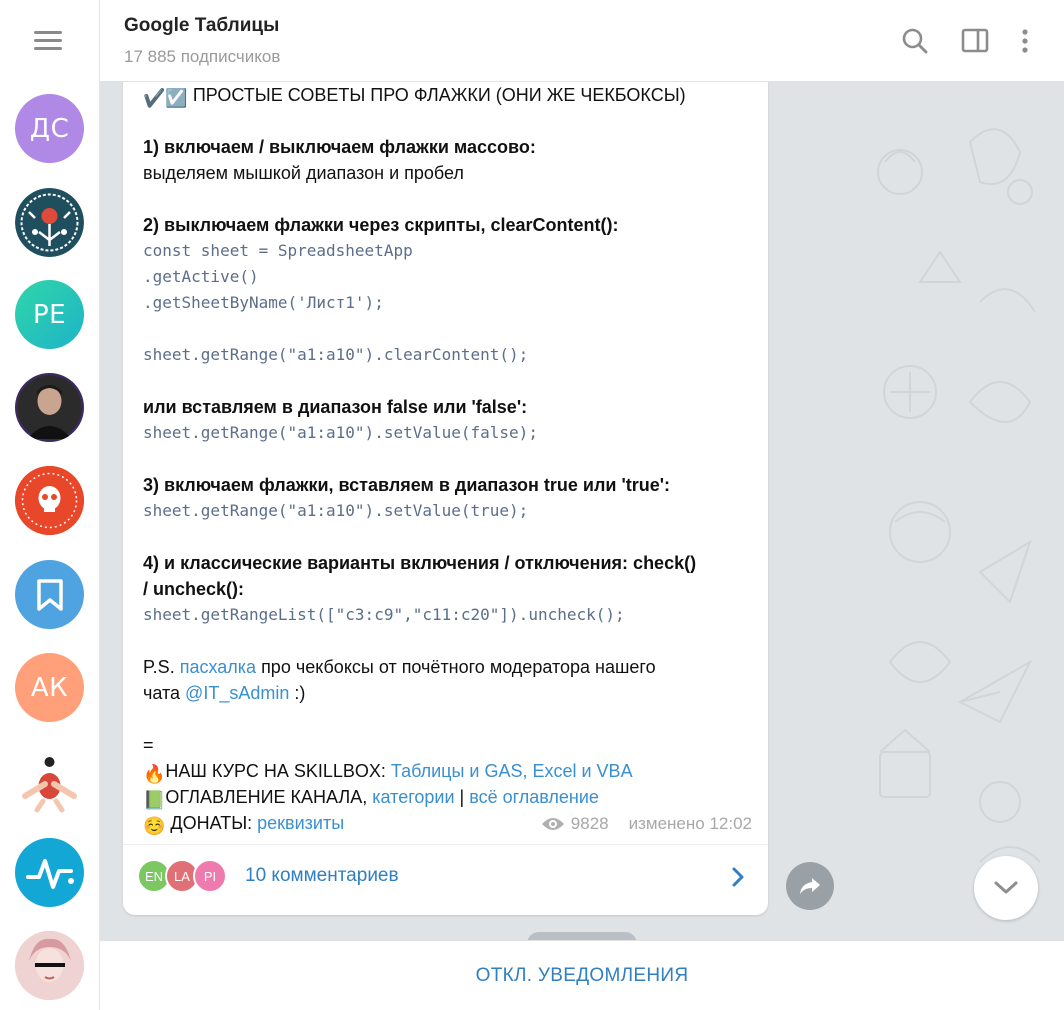 This screenshot has height=1010, width=1064. I want to click on more-vertical-icon, so click(1025, 41).